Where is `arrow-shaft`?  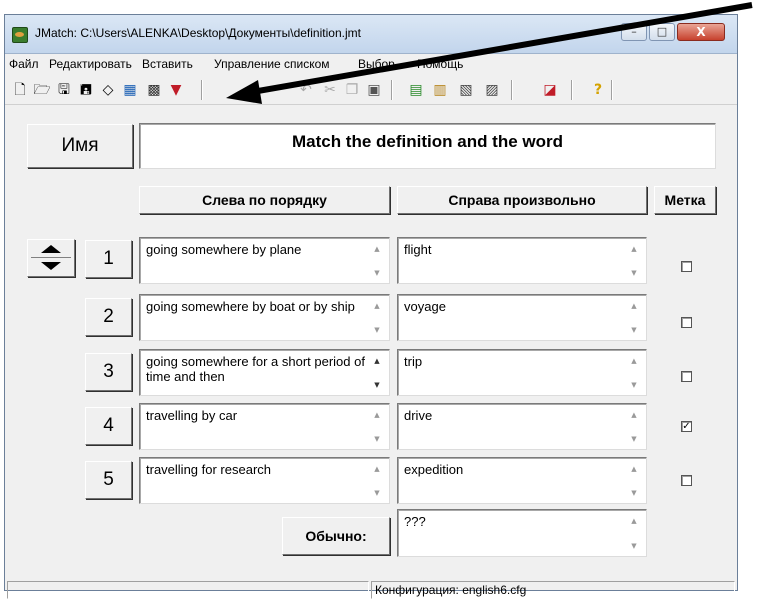 arrow-shaft is located at coordinates (502, 48).